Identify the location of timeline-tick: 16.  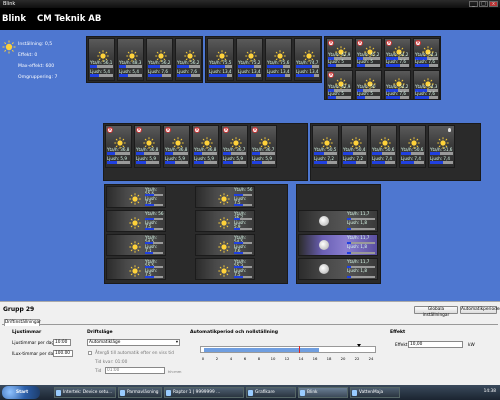
(315, 358).